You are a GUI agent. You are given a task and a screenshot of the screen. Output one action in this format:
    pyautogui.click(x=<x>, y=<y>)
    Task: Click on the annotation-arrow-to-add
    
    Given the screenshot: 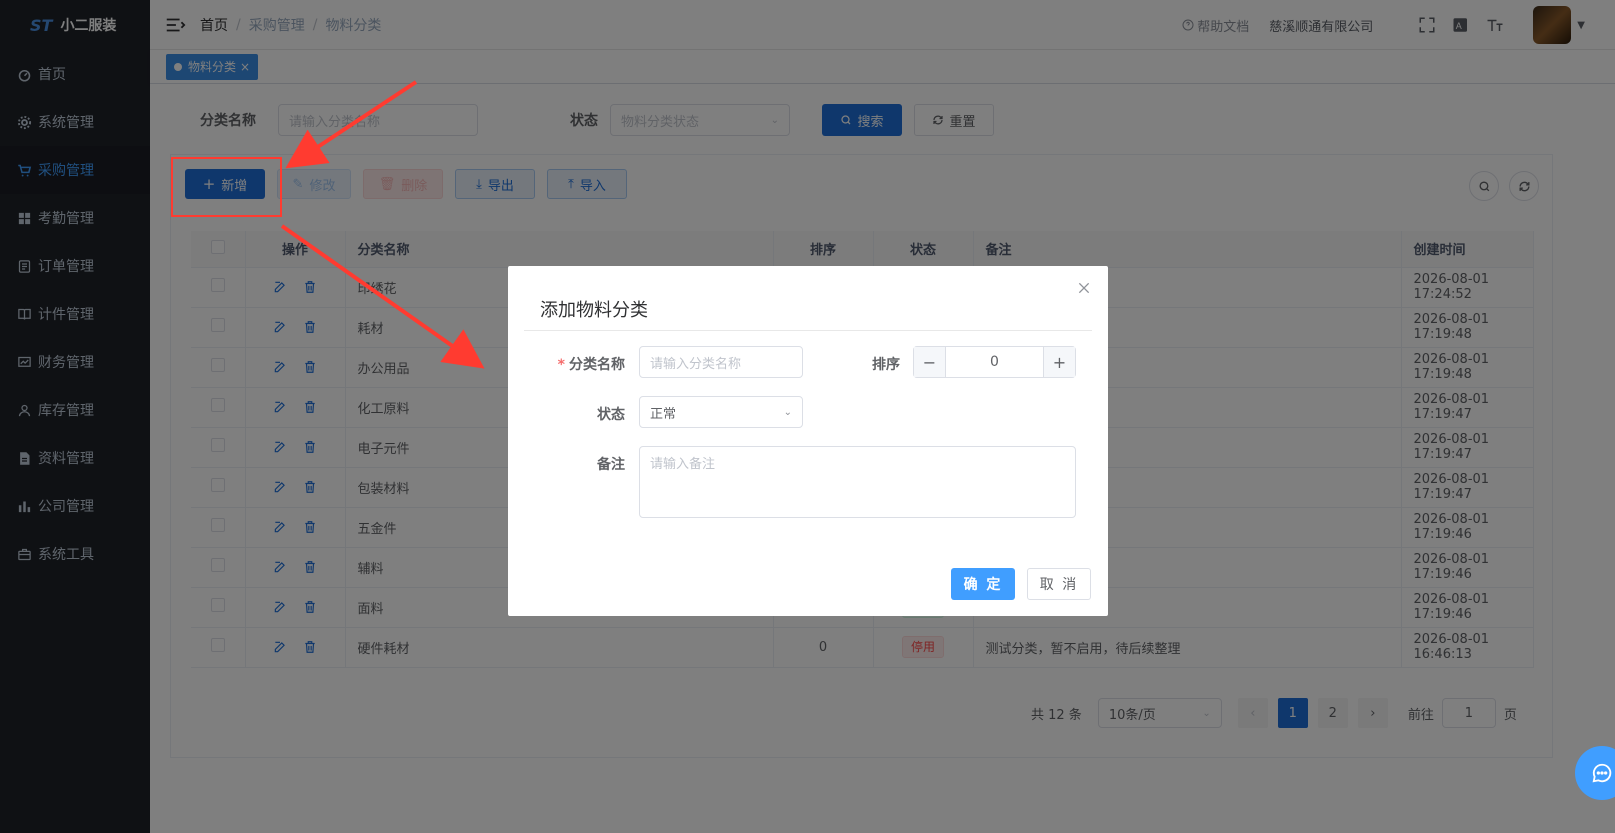 What is the action you would take?
    pyautogui.click(x=351, y=124)
    